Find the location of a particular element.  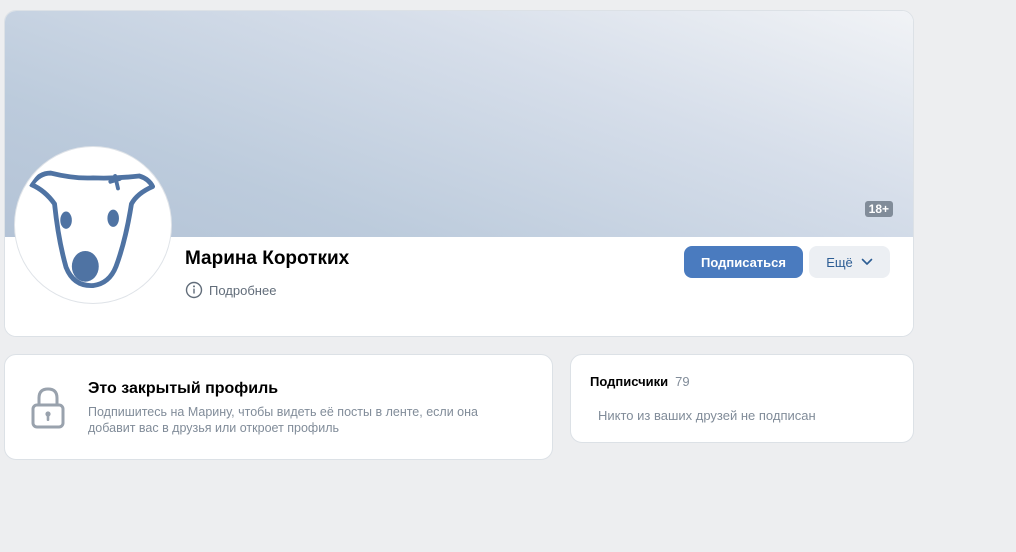

subscribe-button: Подписаться is located at coordinates (743, 262).